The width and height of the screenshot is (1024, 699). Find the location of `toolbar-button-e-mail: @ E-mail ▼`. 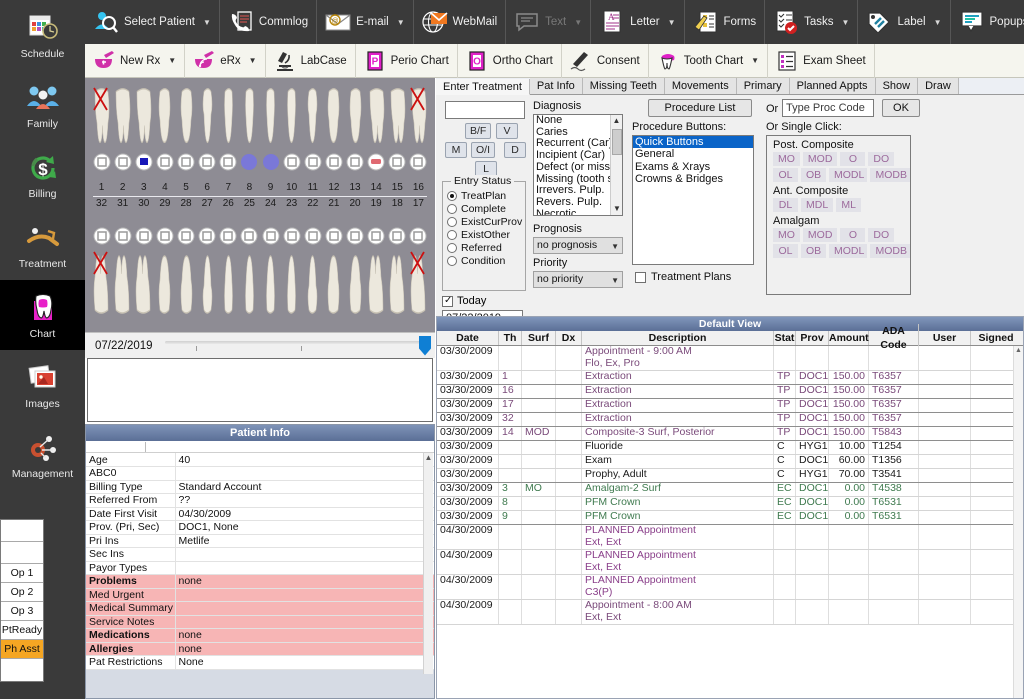

toolbar-button-e-mail: @ E-mail ▼ is located at coordinates (365, 22).